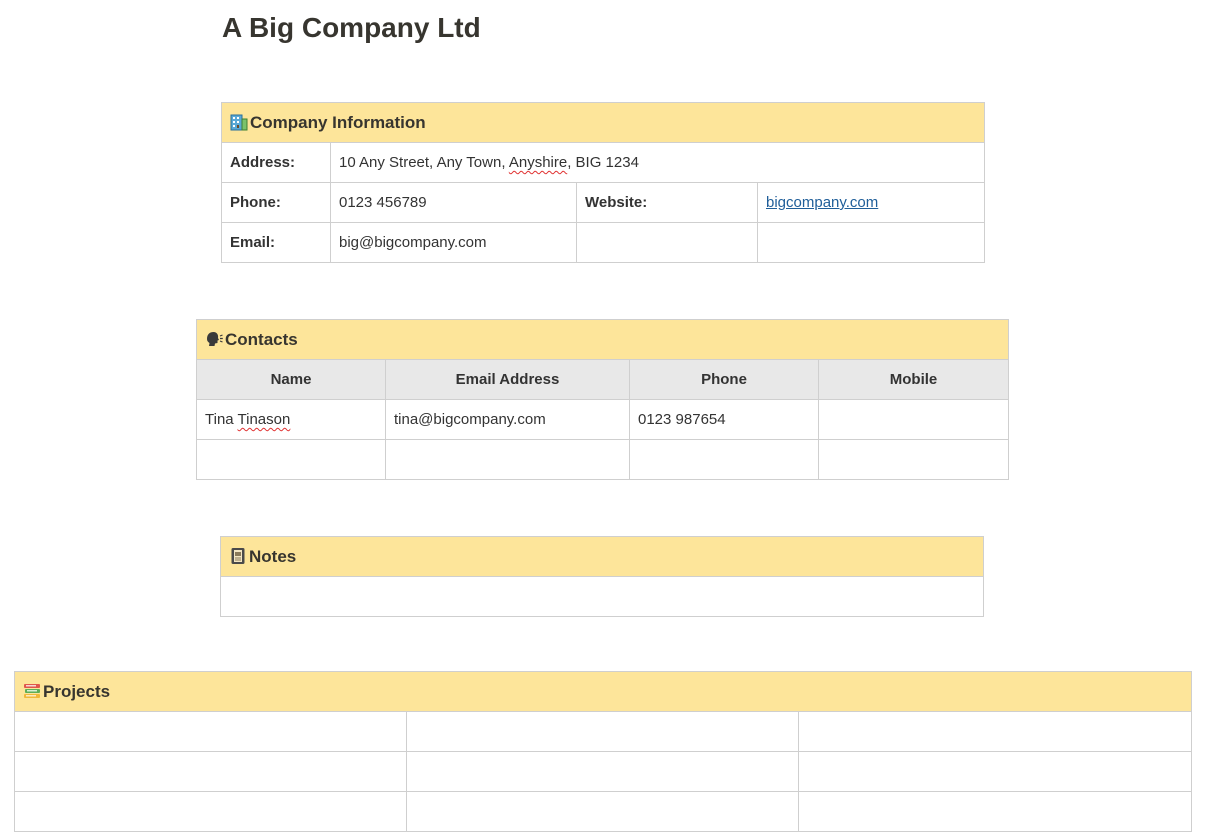 The width and height of the screenshot is (1209, 832). Describe the element at coordinates (724, 459) in the screenshot. I see `contact-phone-cell` at that location.